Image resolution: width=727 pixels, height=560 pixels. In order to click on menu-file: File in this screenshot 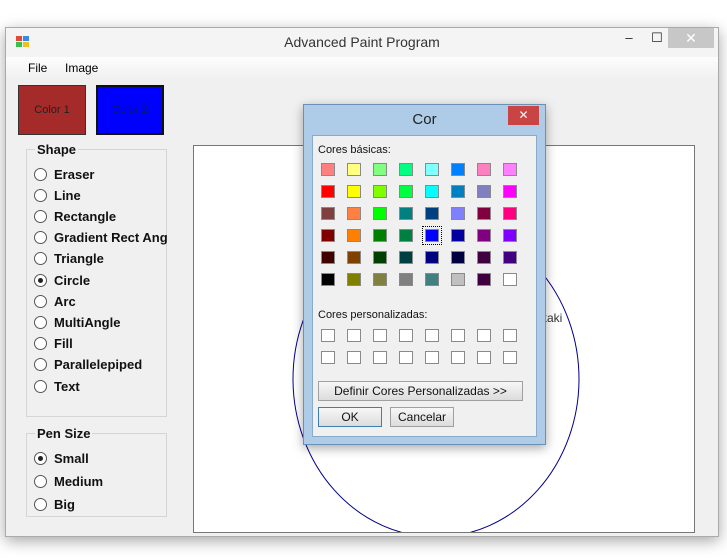, I will do `click(37, 68)`.